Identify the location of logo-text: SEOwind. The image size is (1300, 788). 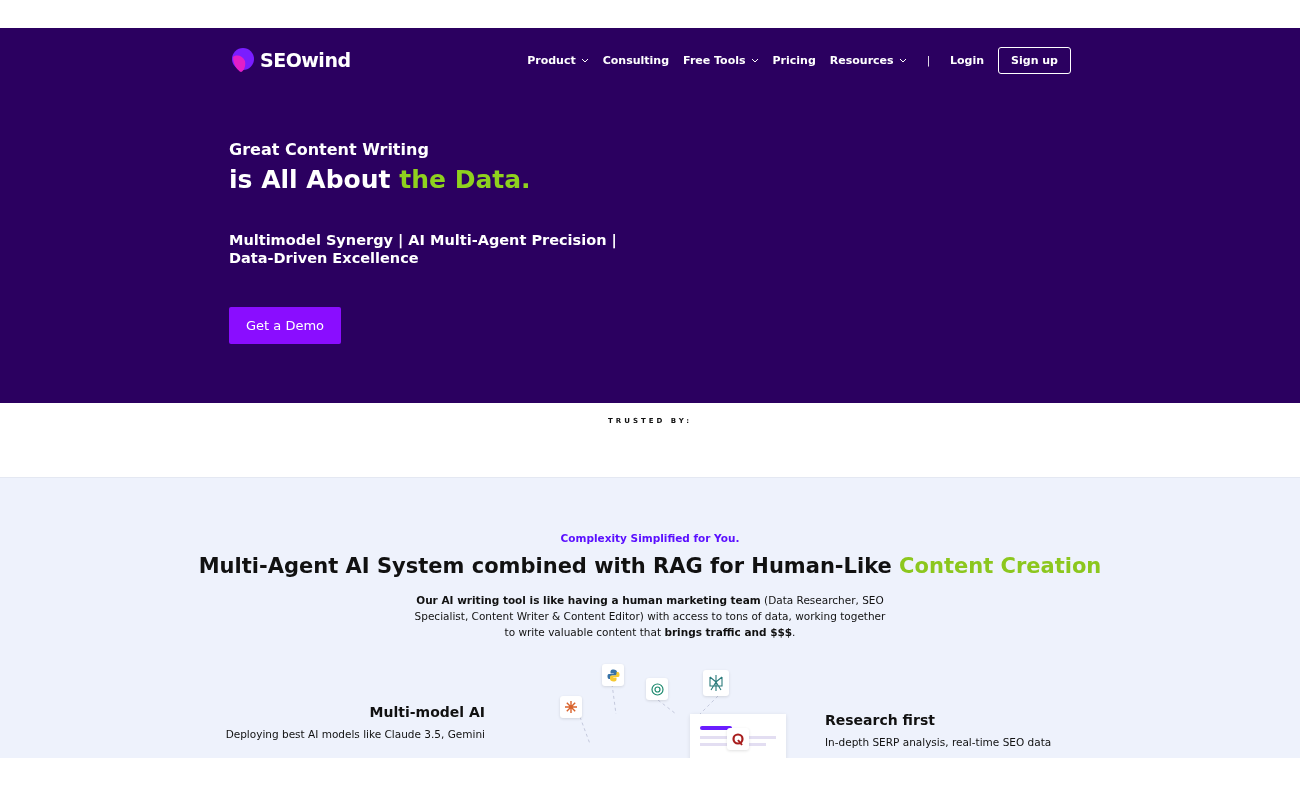
(305, 60).